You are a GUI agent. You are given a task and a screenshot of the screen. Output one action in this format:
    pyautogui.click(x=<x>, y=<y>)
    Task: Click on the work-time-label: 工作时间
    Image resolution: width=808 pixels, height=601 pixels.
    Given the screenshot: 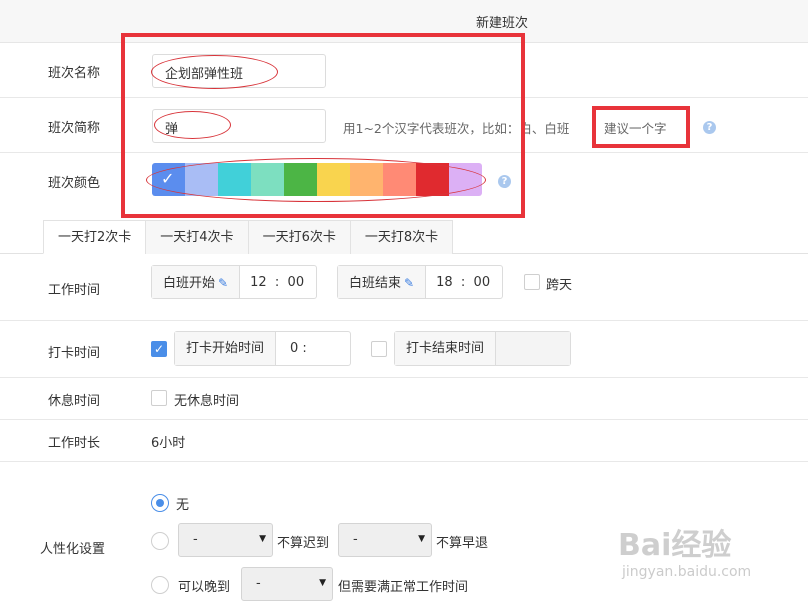 What is the action you would take?
    pyautogui.click(x=74, y=290)
    